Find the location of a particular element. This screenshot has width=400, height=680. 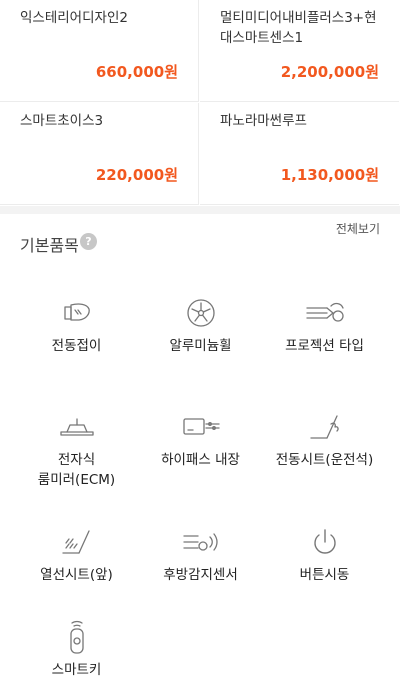

help-icon: ? is located at coordinates (88, 241).